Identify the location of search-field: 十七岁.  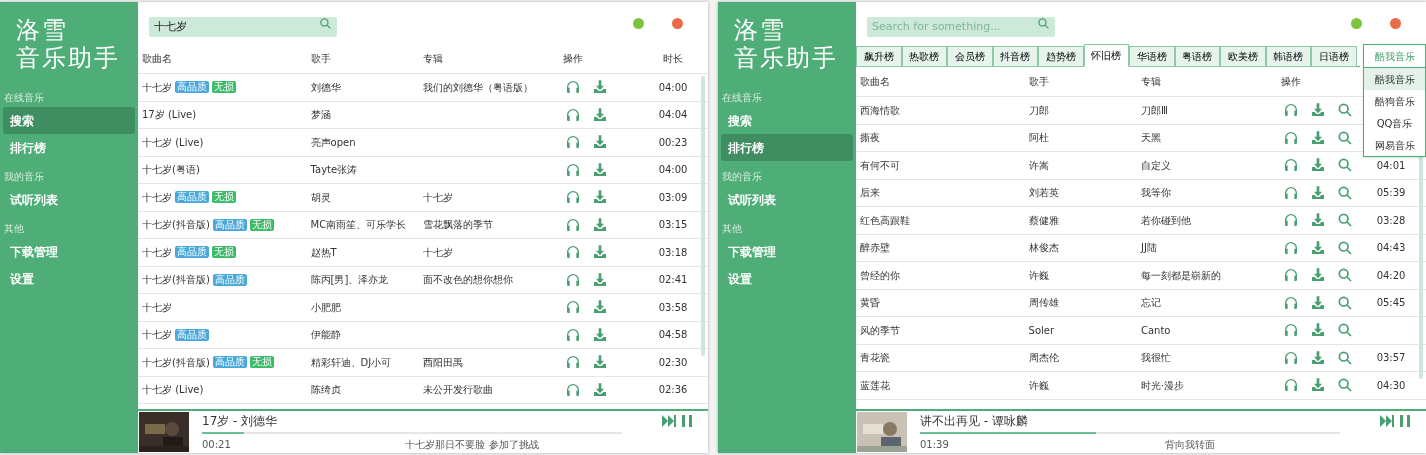
(243, 26).